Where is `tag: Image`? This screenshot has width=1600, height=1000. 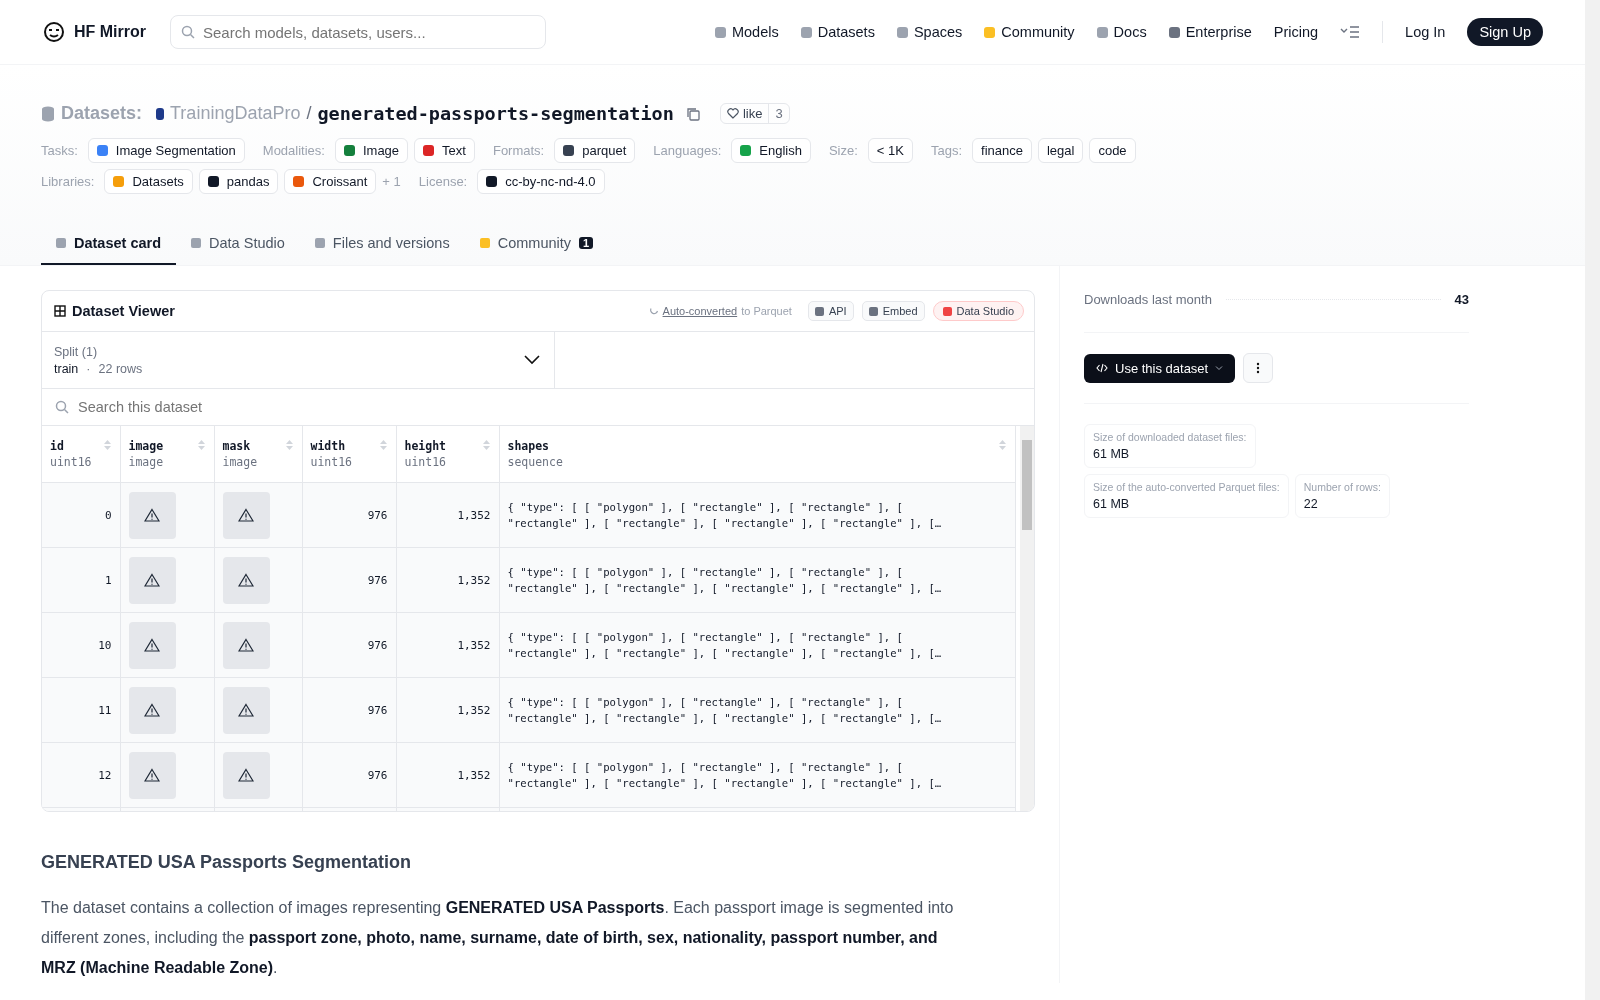 tag: Image is located at coordinates (371, 150).